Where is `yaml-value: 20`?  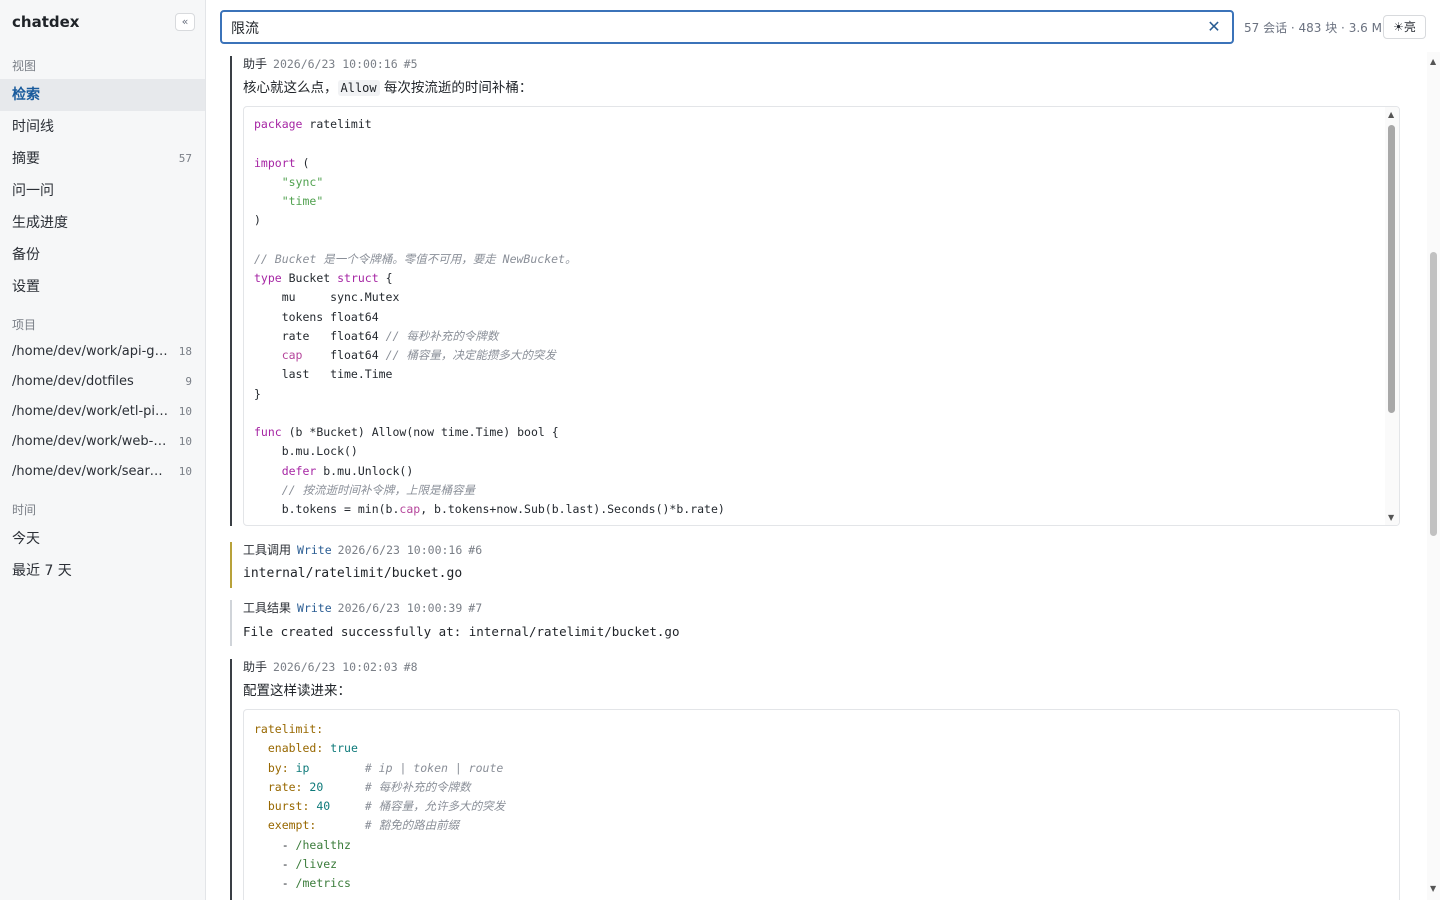 yaml-value: 20 is located at coordinates (316, 786).